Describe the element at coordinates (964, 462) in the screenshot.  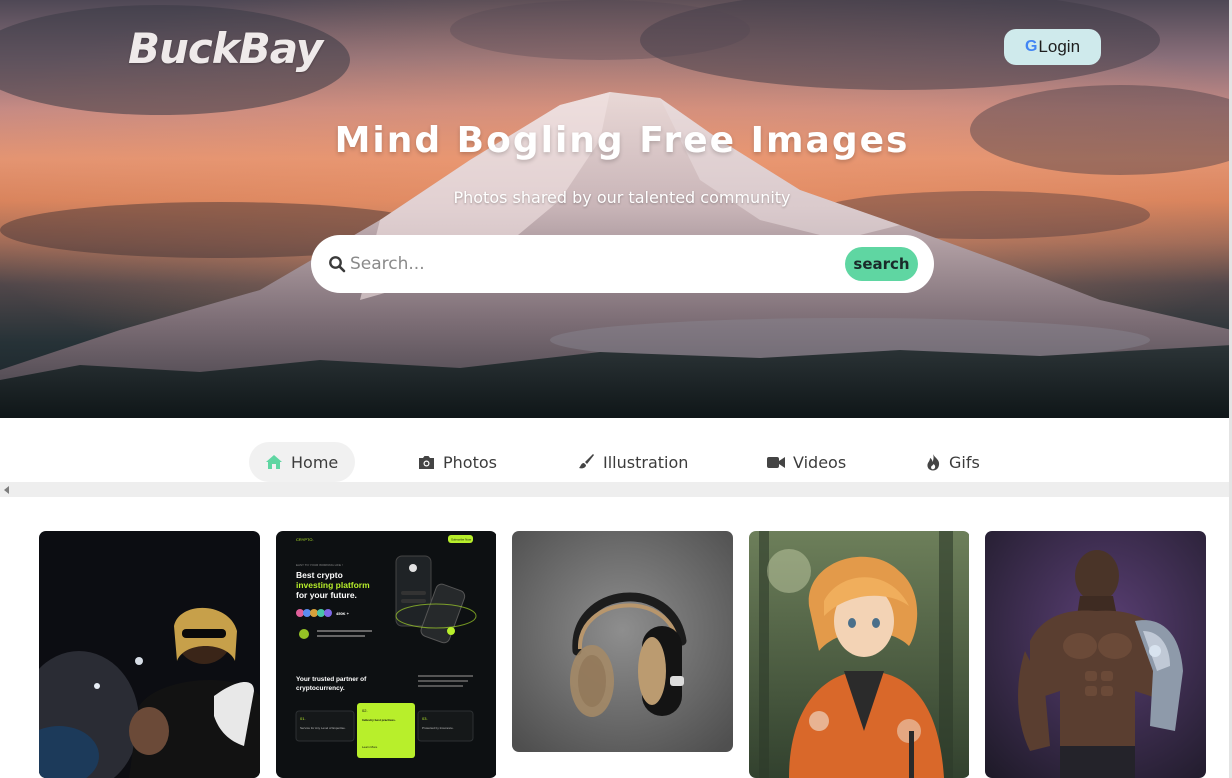
I see `nav-item-label: Gifs` at that location.